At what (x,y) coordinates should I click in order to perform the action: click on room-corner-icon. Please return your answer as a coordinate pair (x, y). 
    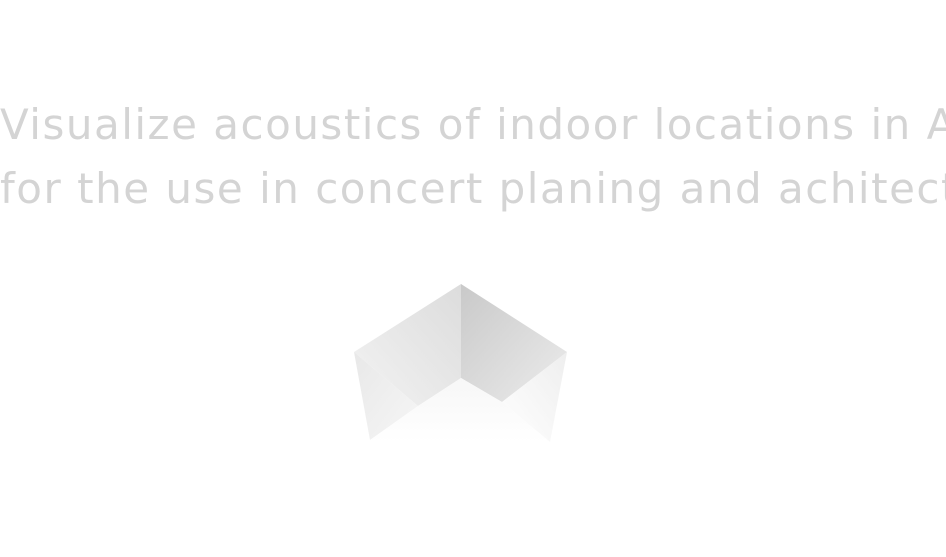
    Looking at the image, I should click on (460, 363).